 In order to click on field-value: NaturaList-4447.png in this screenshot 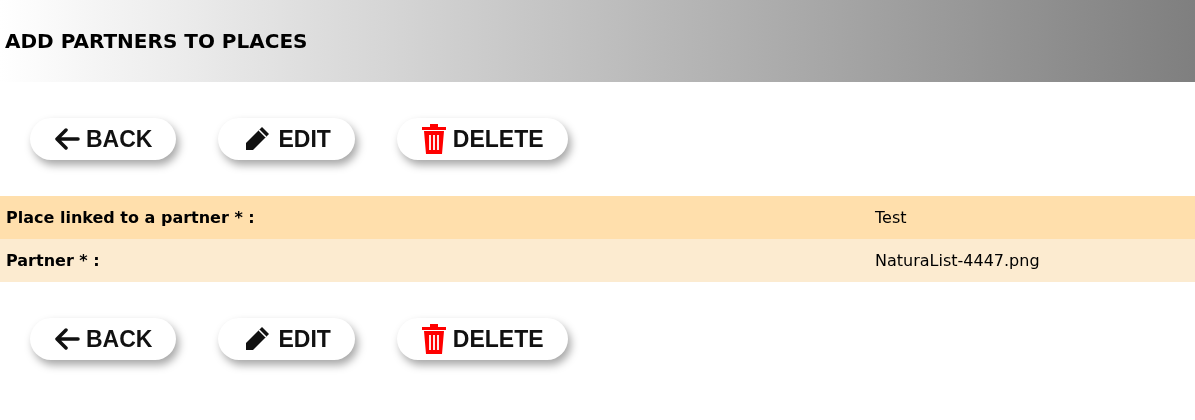, I will do `click(957, 260)`.